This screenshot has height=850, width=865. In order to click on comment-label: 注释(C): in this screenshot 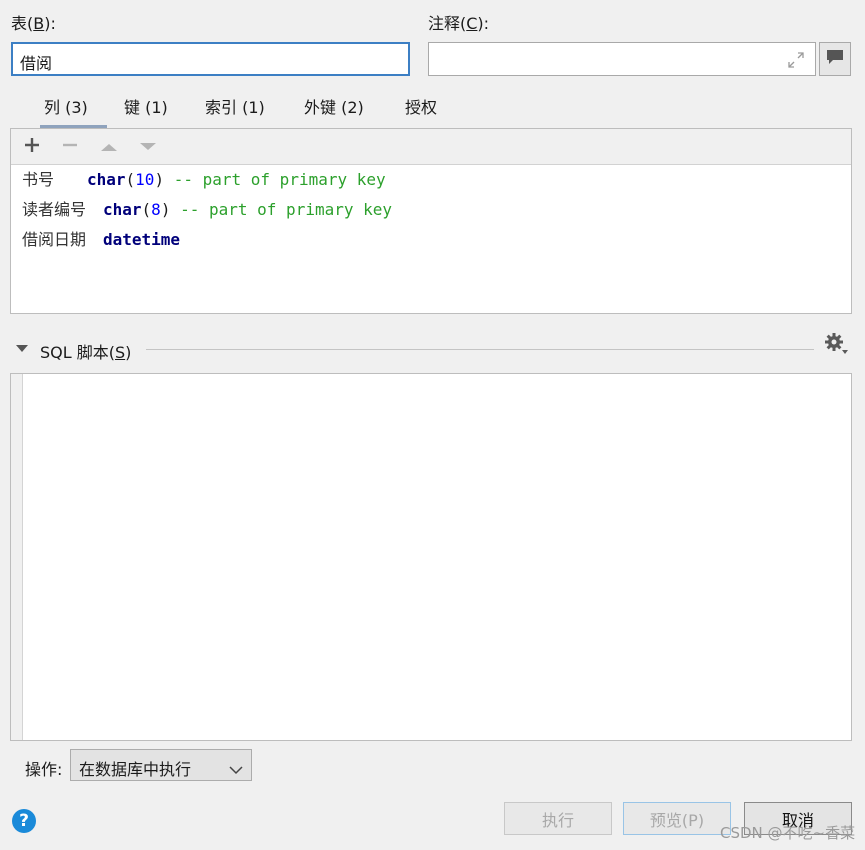, I will do `click(459, 23)`.